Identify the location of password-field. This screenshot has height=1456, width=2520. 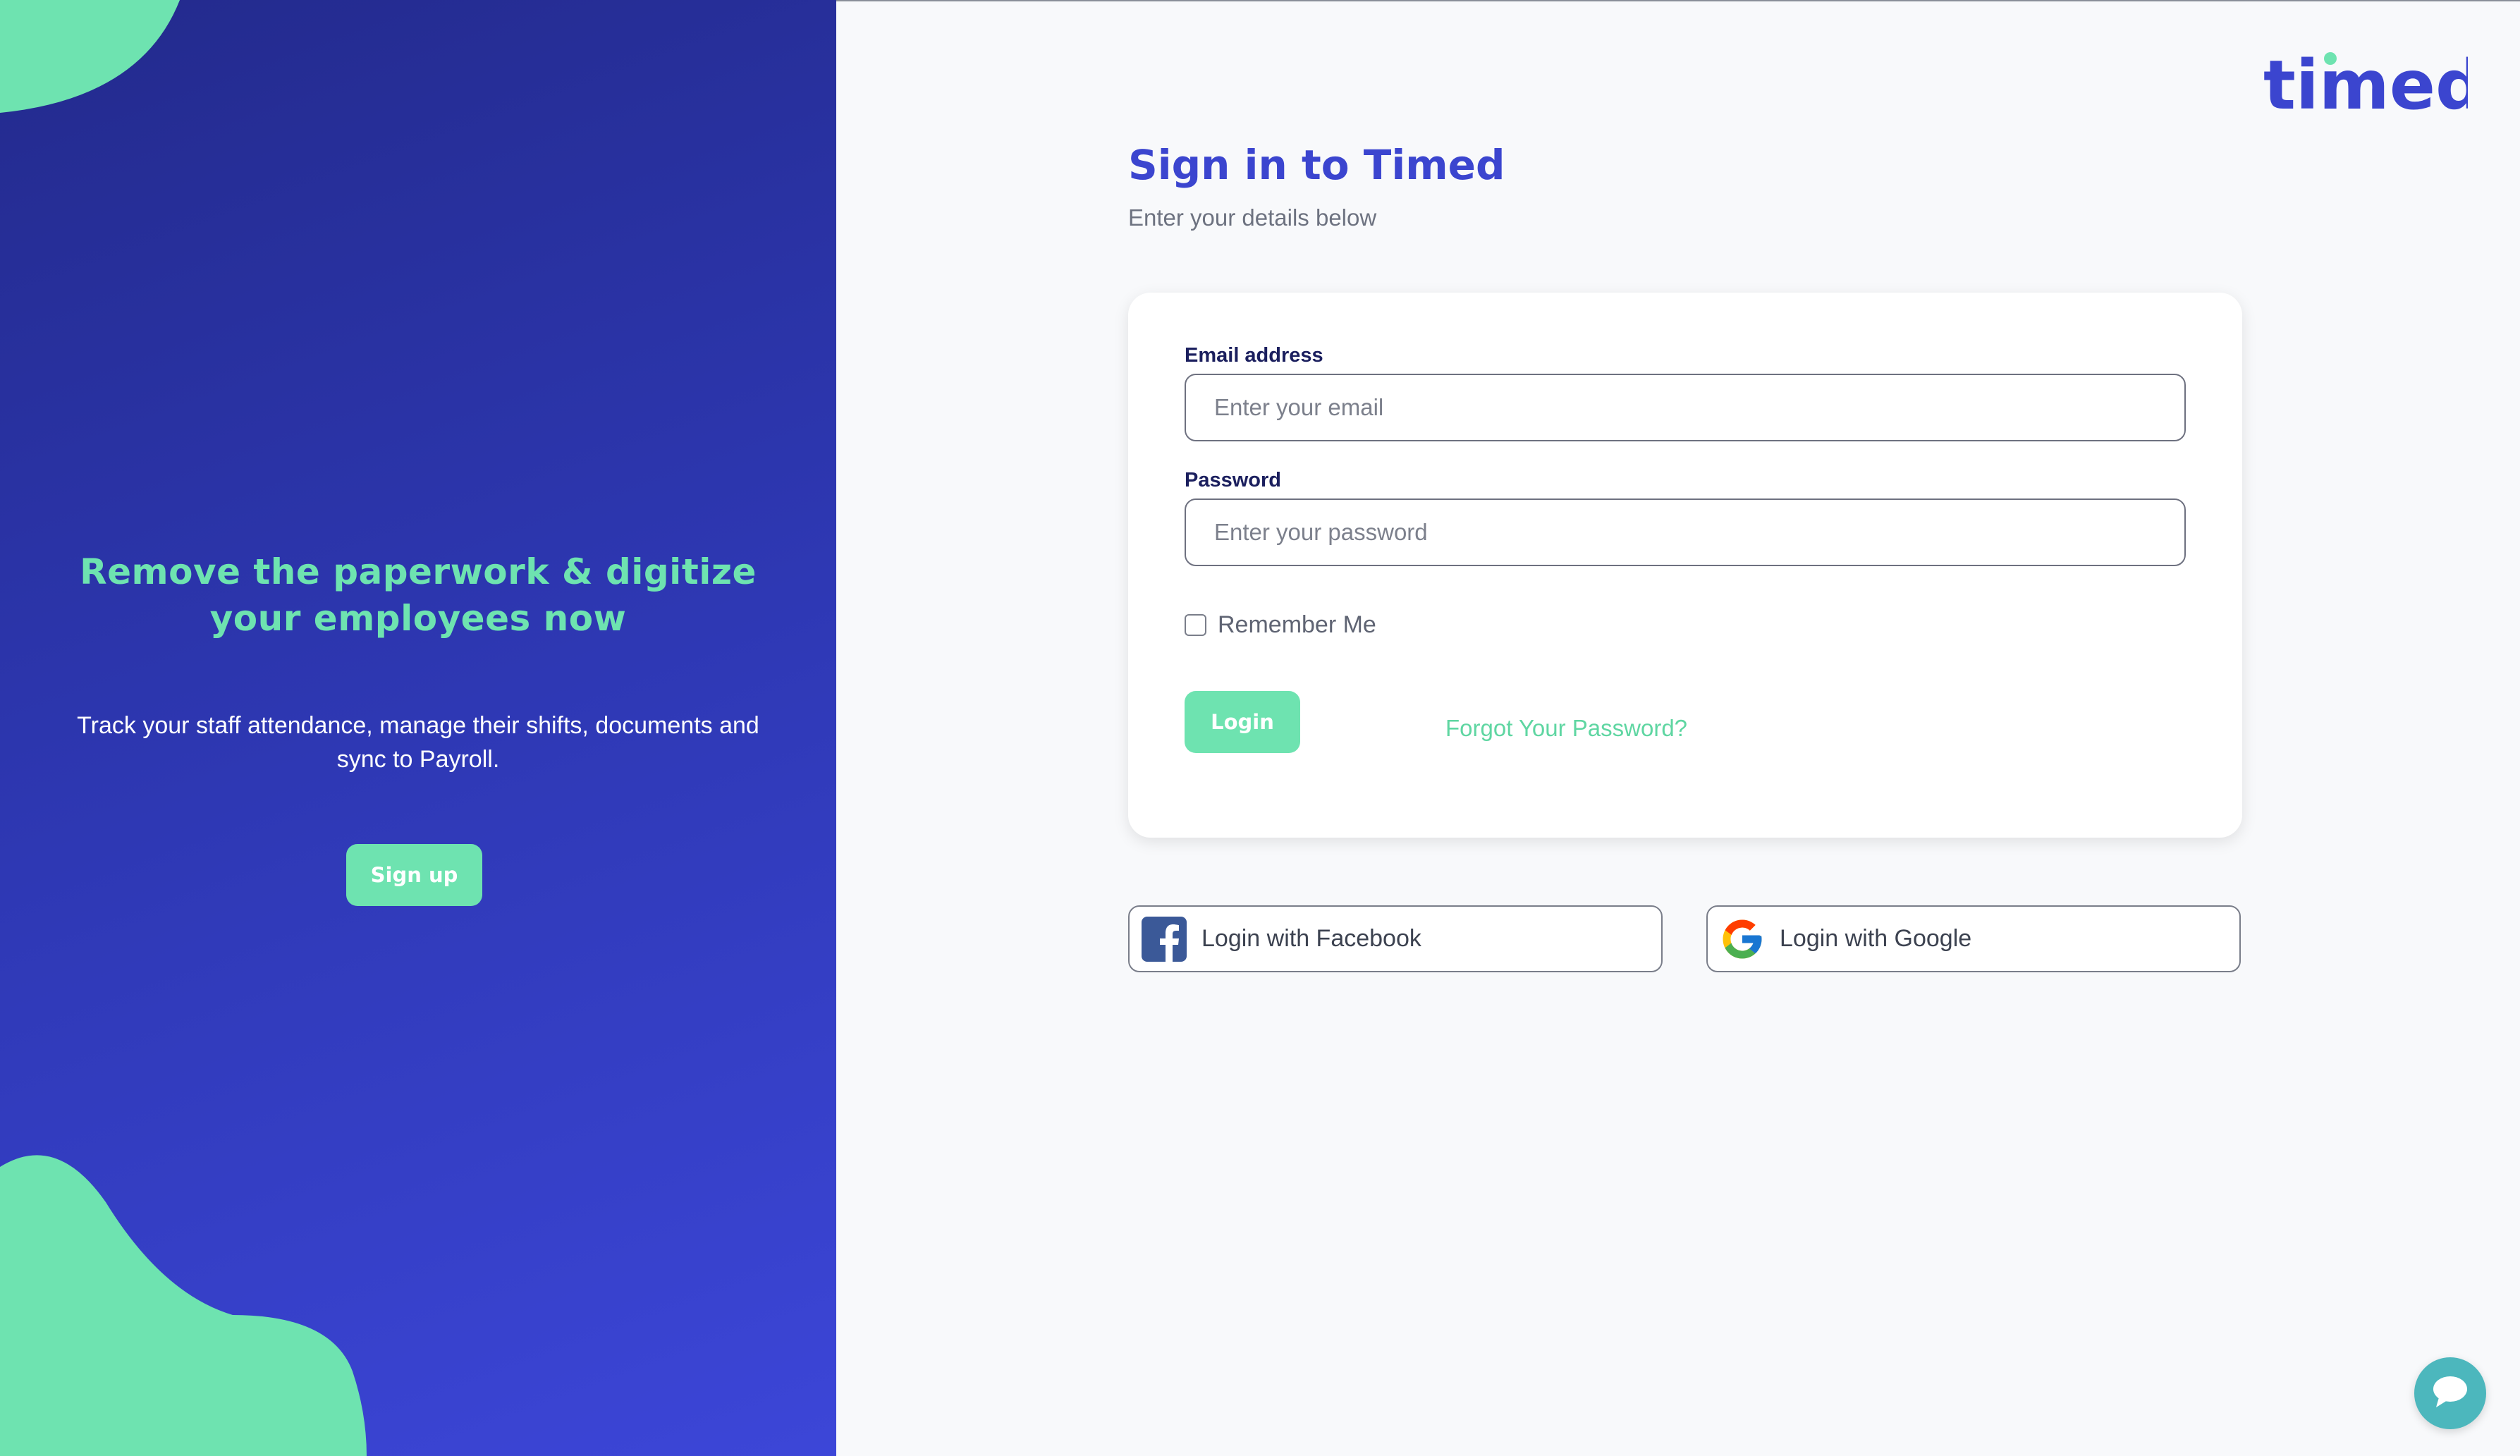
(1685, 532).